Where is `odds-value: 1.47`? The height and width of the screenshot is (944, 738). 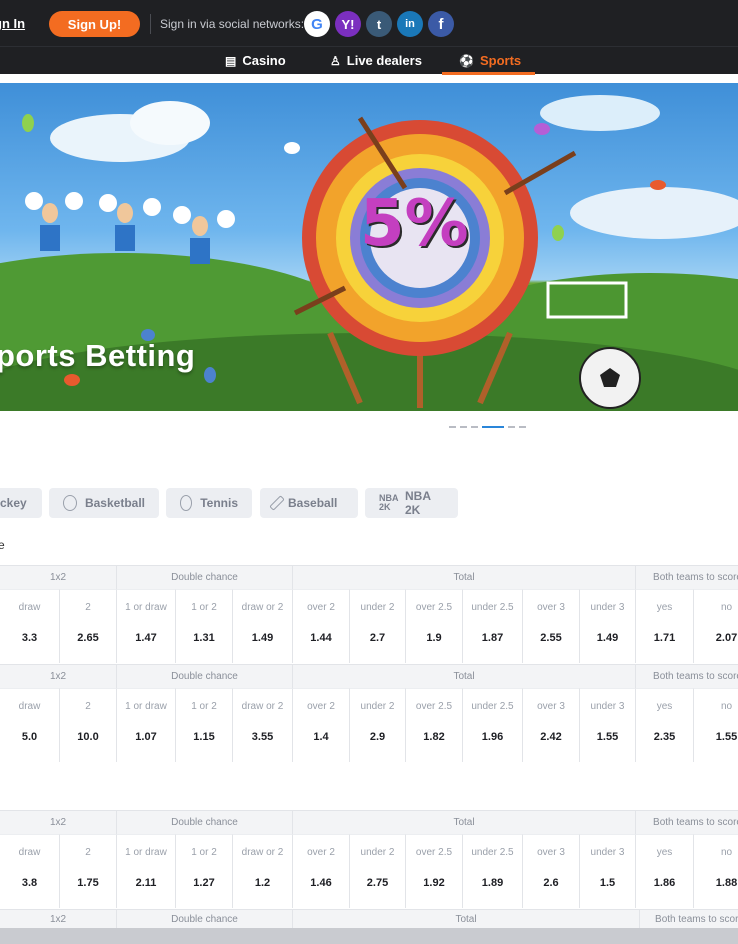 odds-value: 1.47 is located at coordinates (146, 638).